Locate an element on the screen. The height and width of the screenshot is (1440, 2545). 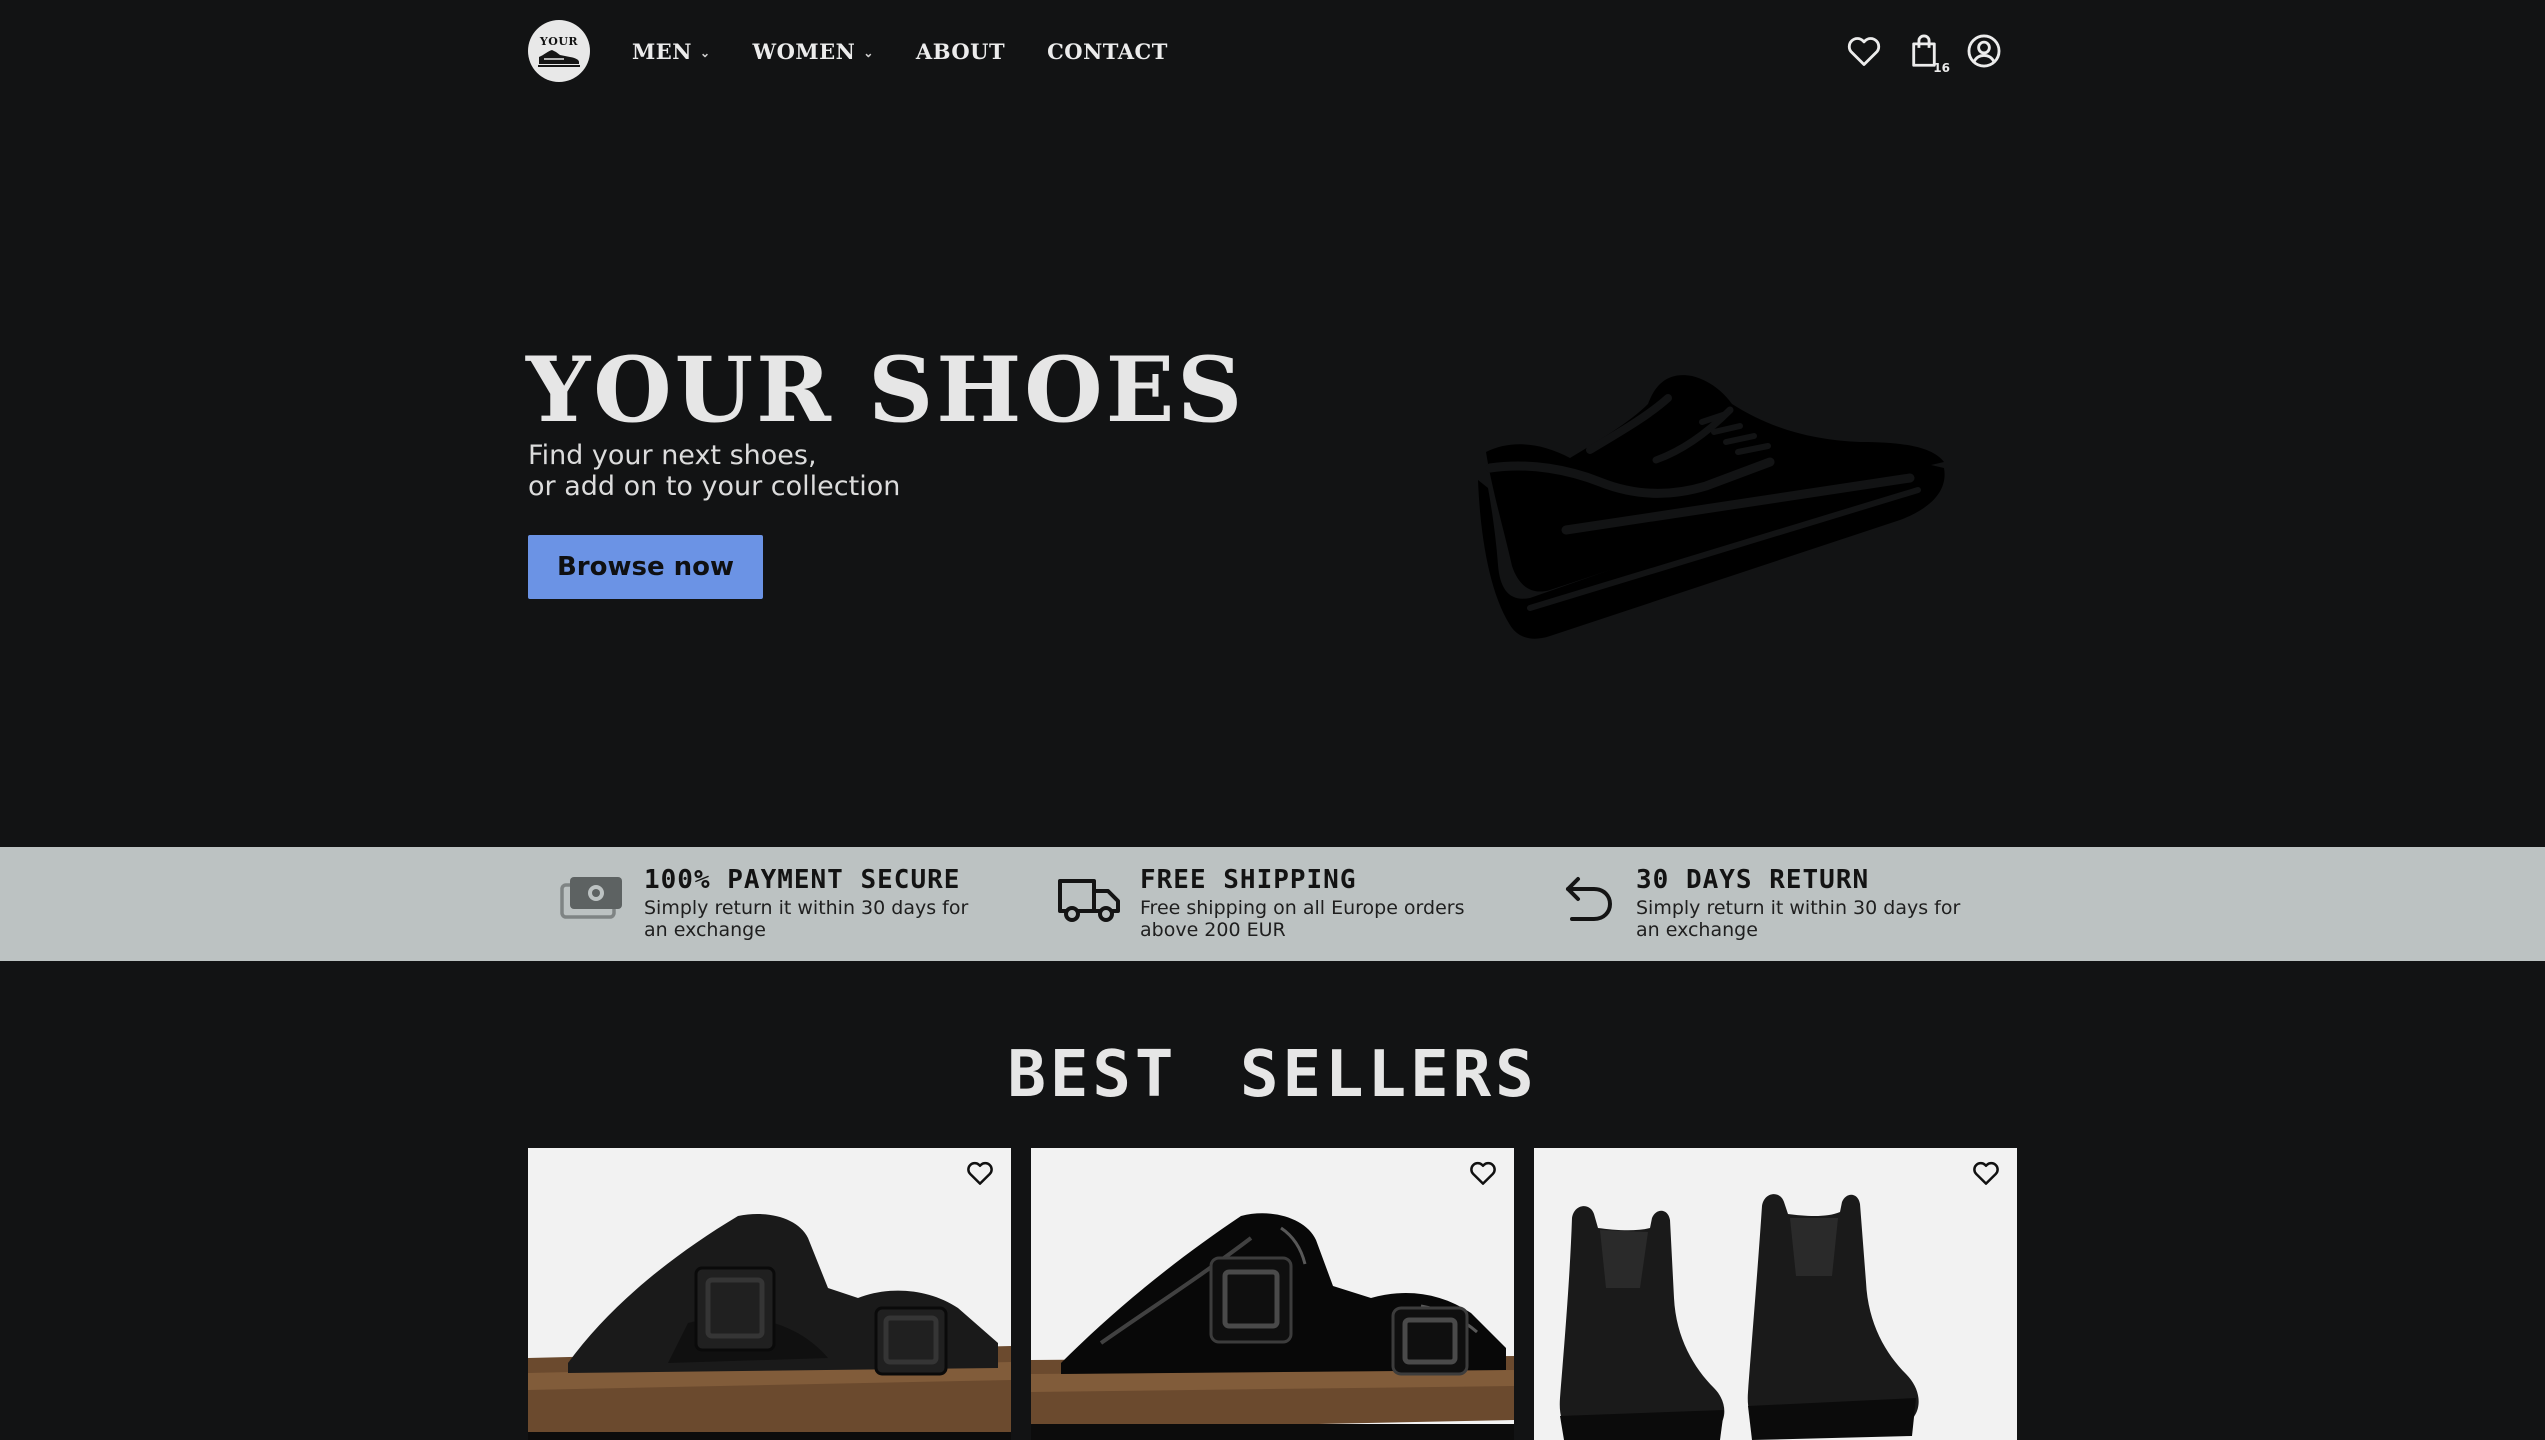
hero-title: YOUR SHOES is located at coordinates (886, 390).